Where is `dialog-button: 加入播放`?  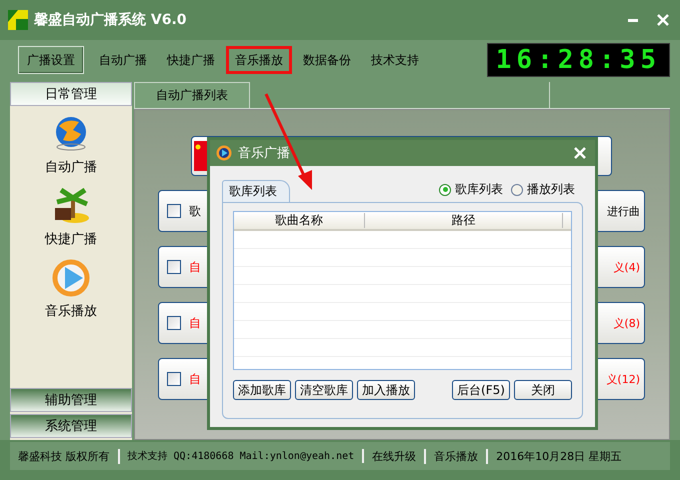
dialog-button: 加入播放 is located at coordinates (386, 390).